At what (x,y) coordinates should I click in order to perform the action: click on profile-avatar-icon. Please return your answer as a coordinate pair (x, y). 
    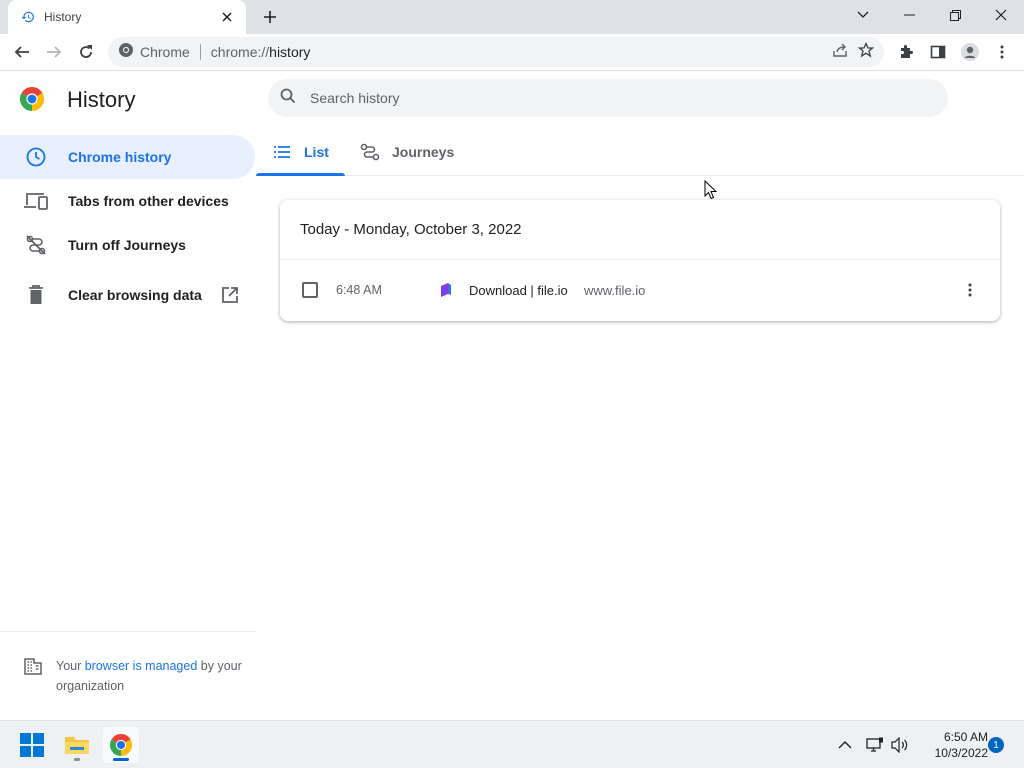
    Looking at the image, I should click on (970, 52).